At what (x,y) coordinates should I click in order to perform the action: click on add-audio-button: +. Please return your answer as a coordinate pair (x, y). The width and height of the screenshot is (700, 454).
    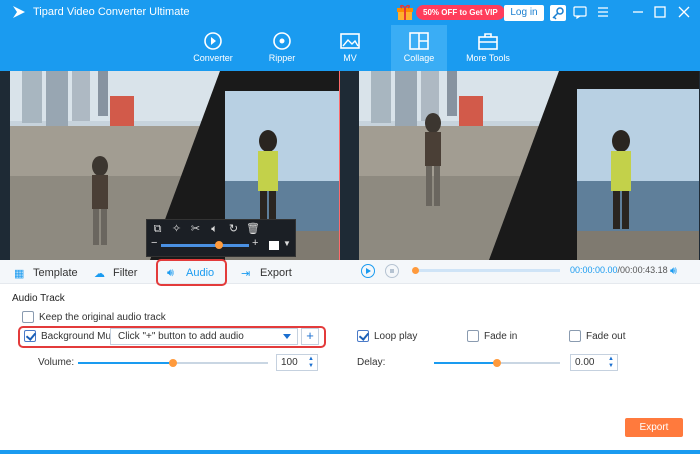
    Looking at the image, I should click on (310, 336).